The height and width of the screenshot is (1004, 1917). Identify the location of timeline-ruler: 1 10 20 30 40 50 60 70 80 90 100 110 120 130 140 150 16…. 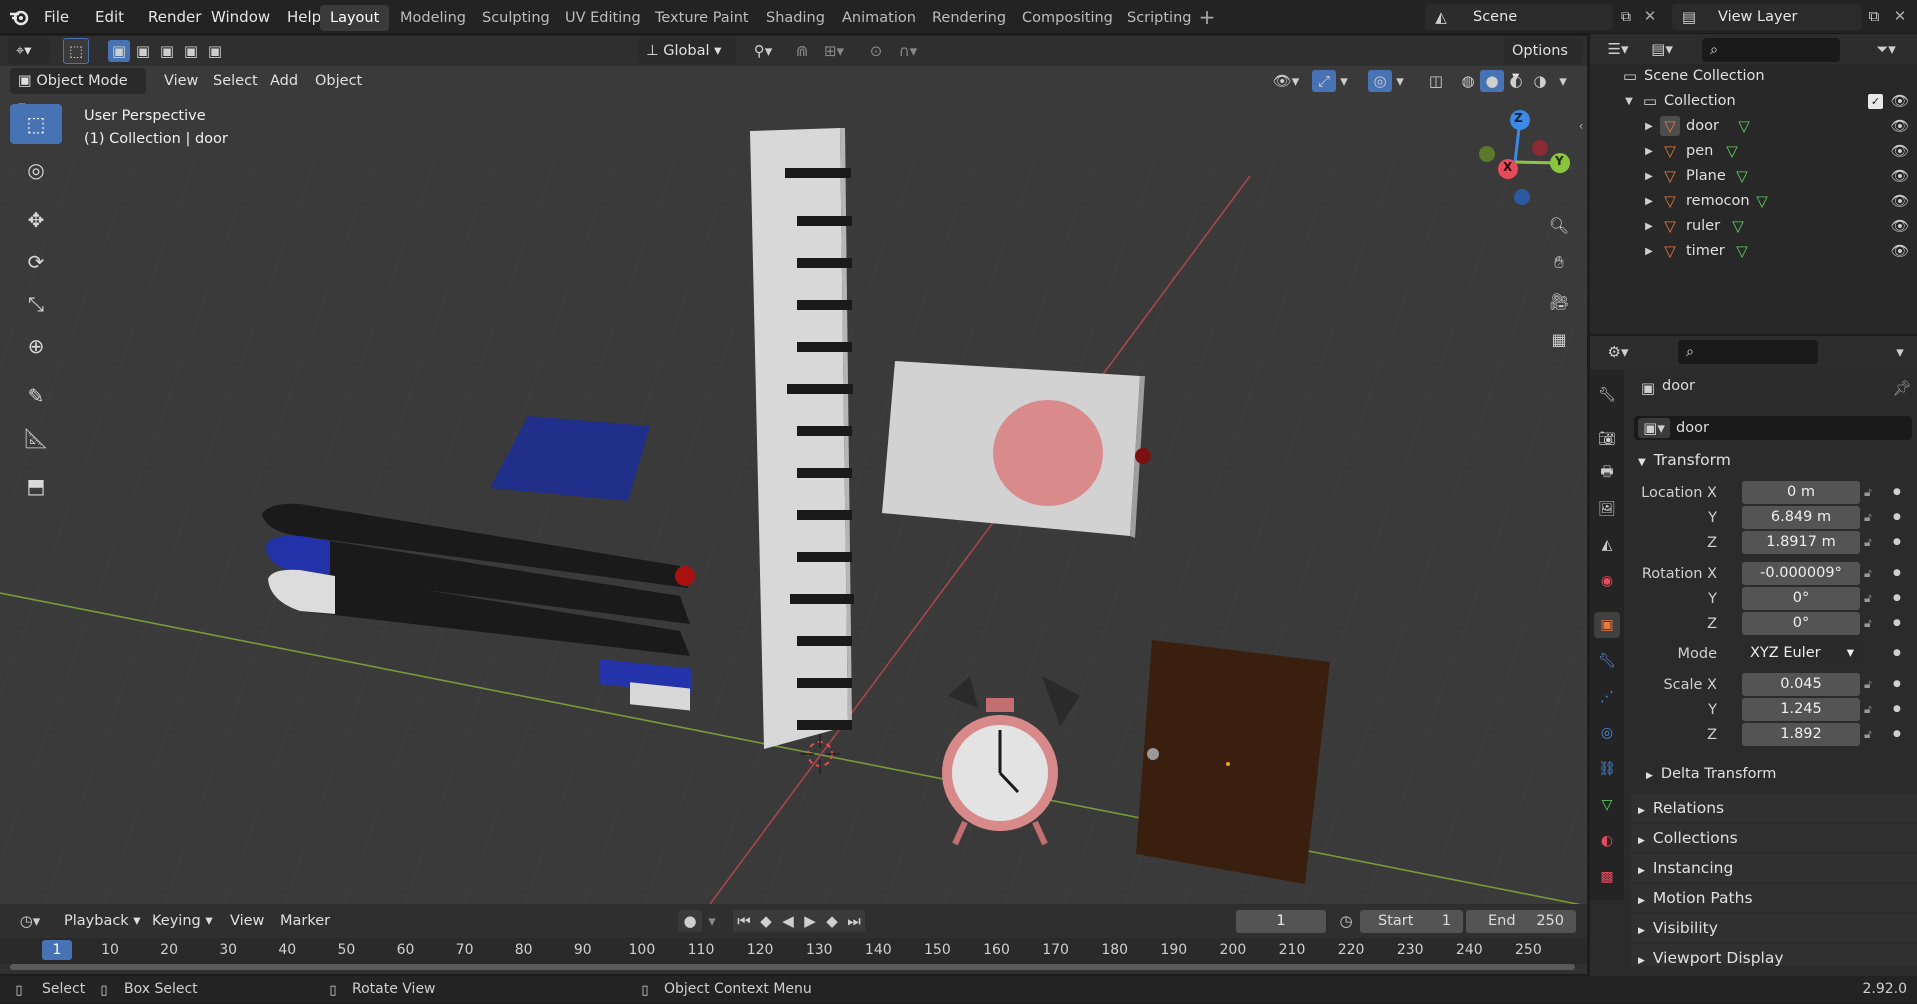
(793, 951).